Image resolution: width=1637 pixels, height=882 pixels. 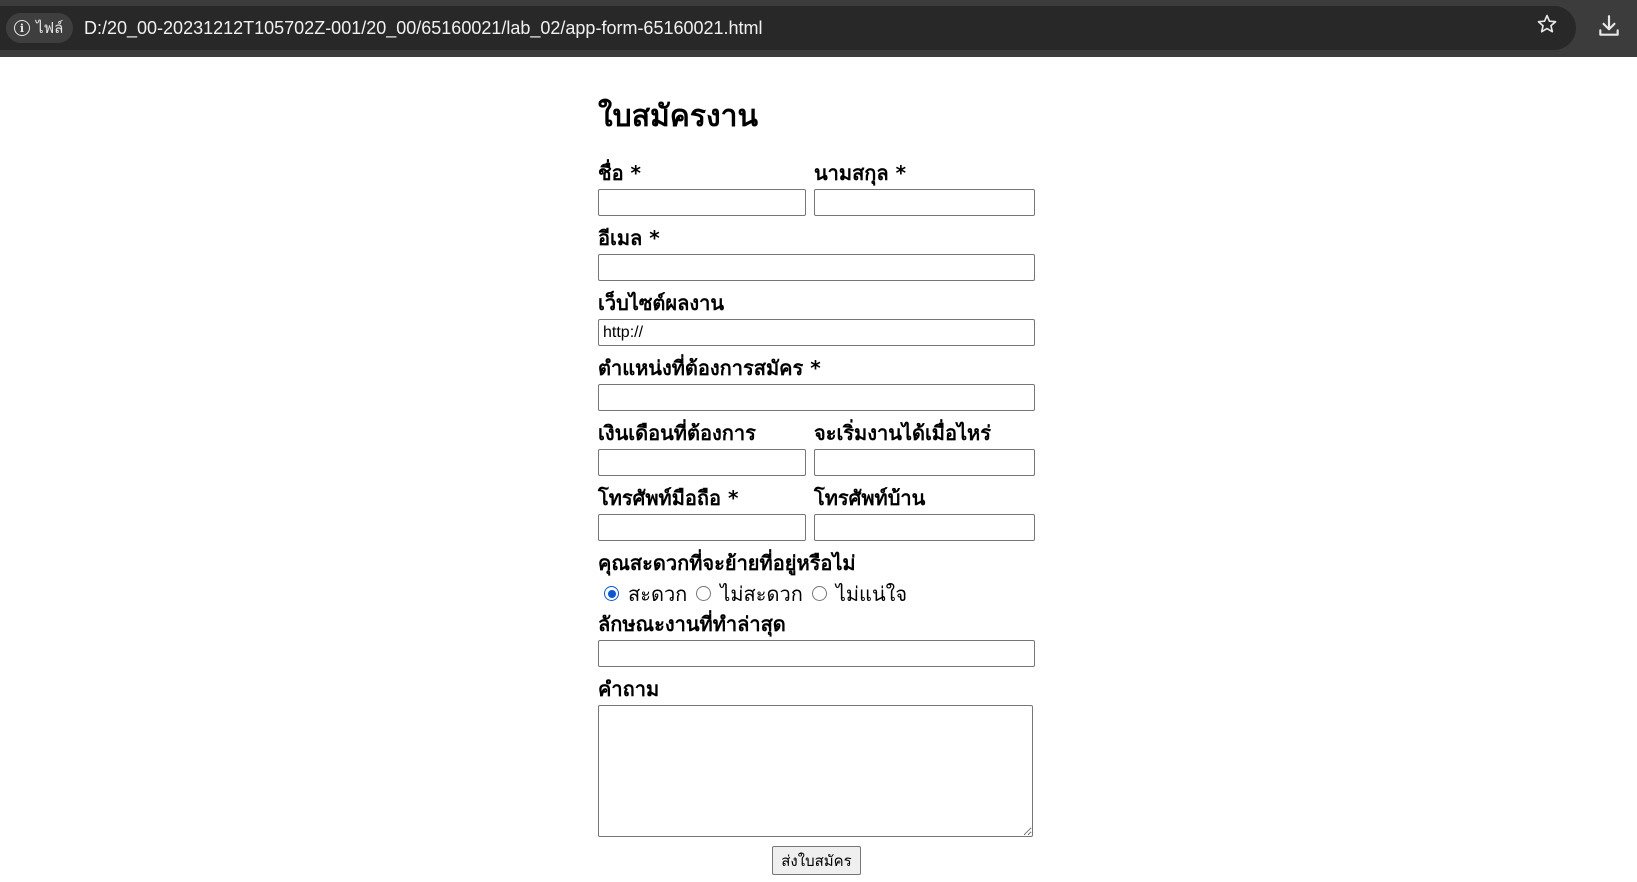 I want to click on position-input, so click(x=816, y=397).